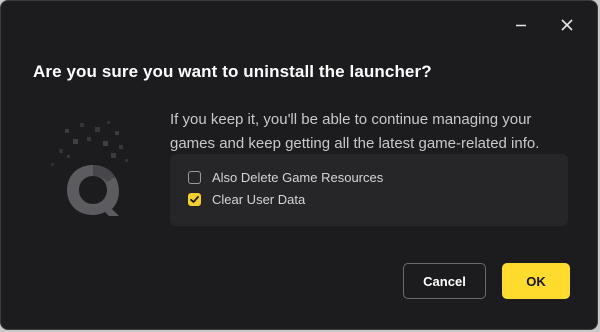 The image size is (600, 332). I want to click on minimize-button, so click(521, 25).